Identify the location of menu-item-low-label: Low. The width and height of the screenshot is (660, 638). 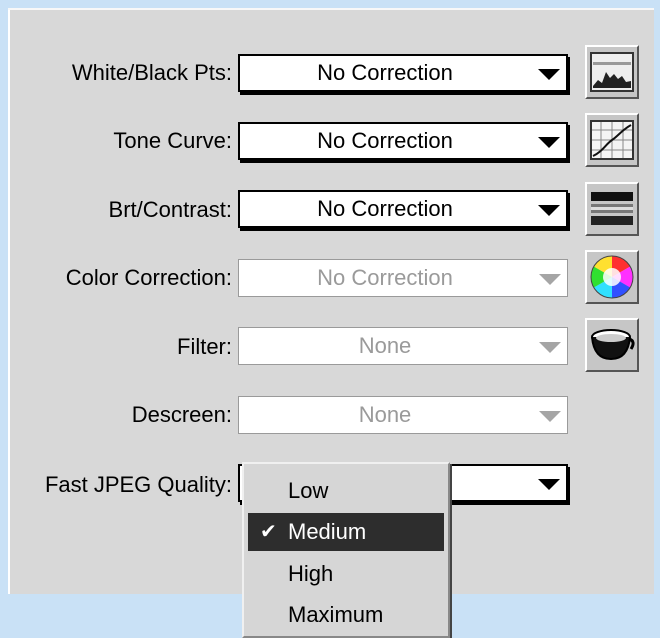
(308, 490).